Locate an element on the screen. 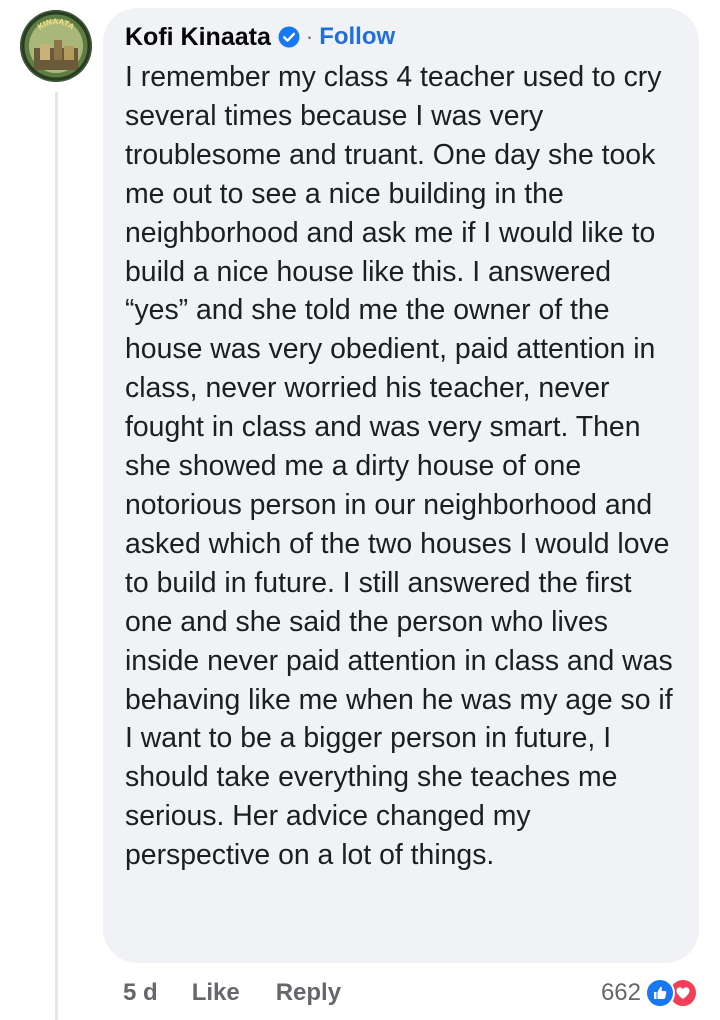 The height and width of the screenshot is (1020, 720). avatar: KINAATA is located at coordinates (56, 46).